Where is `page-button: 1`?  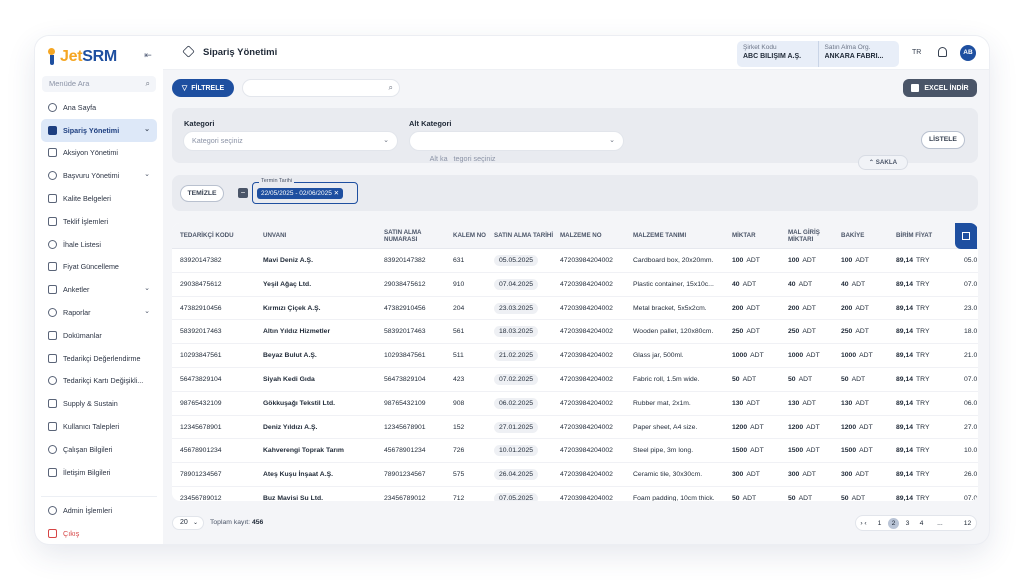
page-button: 1 is located at coordinates (879, 523).